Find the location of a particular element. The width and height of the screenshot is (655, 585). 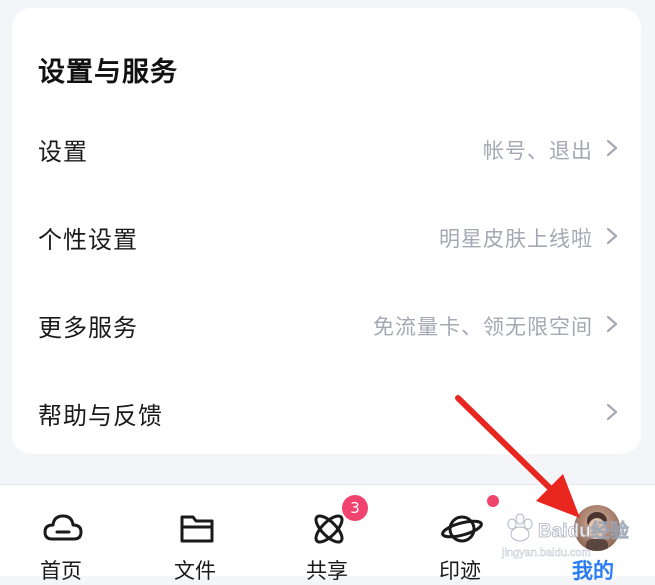

tab-me: 我的 is located at coordinates (593, 534).